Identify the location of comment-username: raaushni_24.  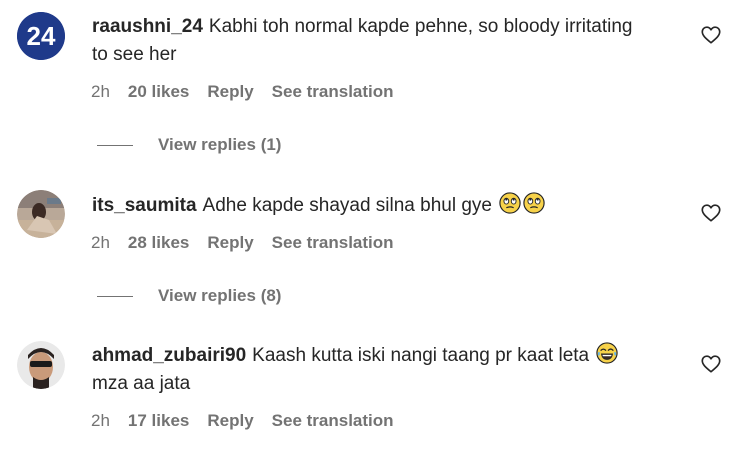
(147, 26).